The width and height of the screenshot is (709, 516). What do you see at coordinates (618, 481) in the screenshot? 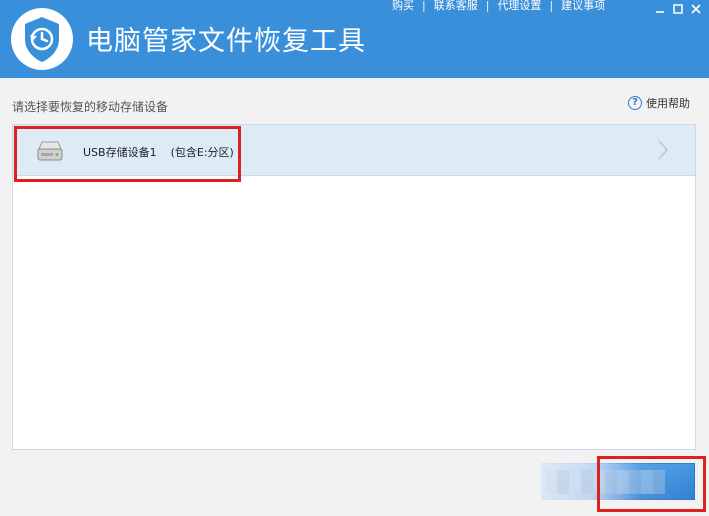
I see `start-scan-button` at bounding box center [618, 481].